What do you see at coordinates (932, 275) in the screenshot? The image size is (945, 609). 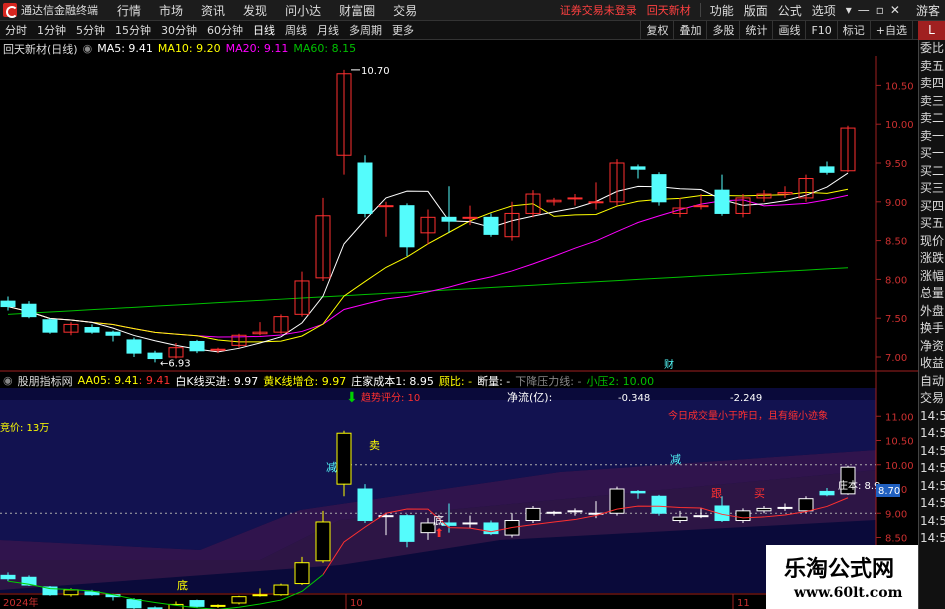 I see `quote-field-13: 涨幅` at bounding box center [932, 275].